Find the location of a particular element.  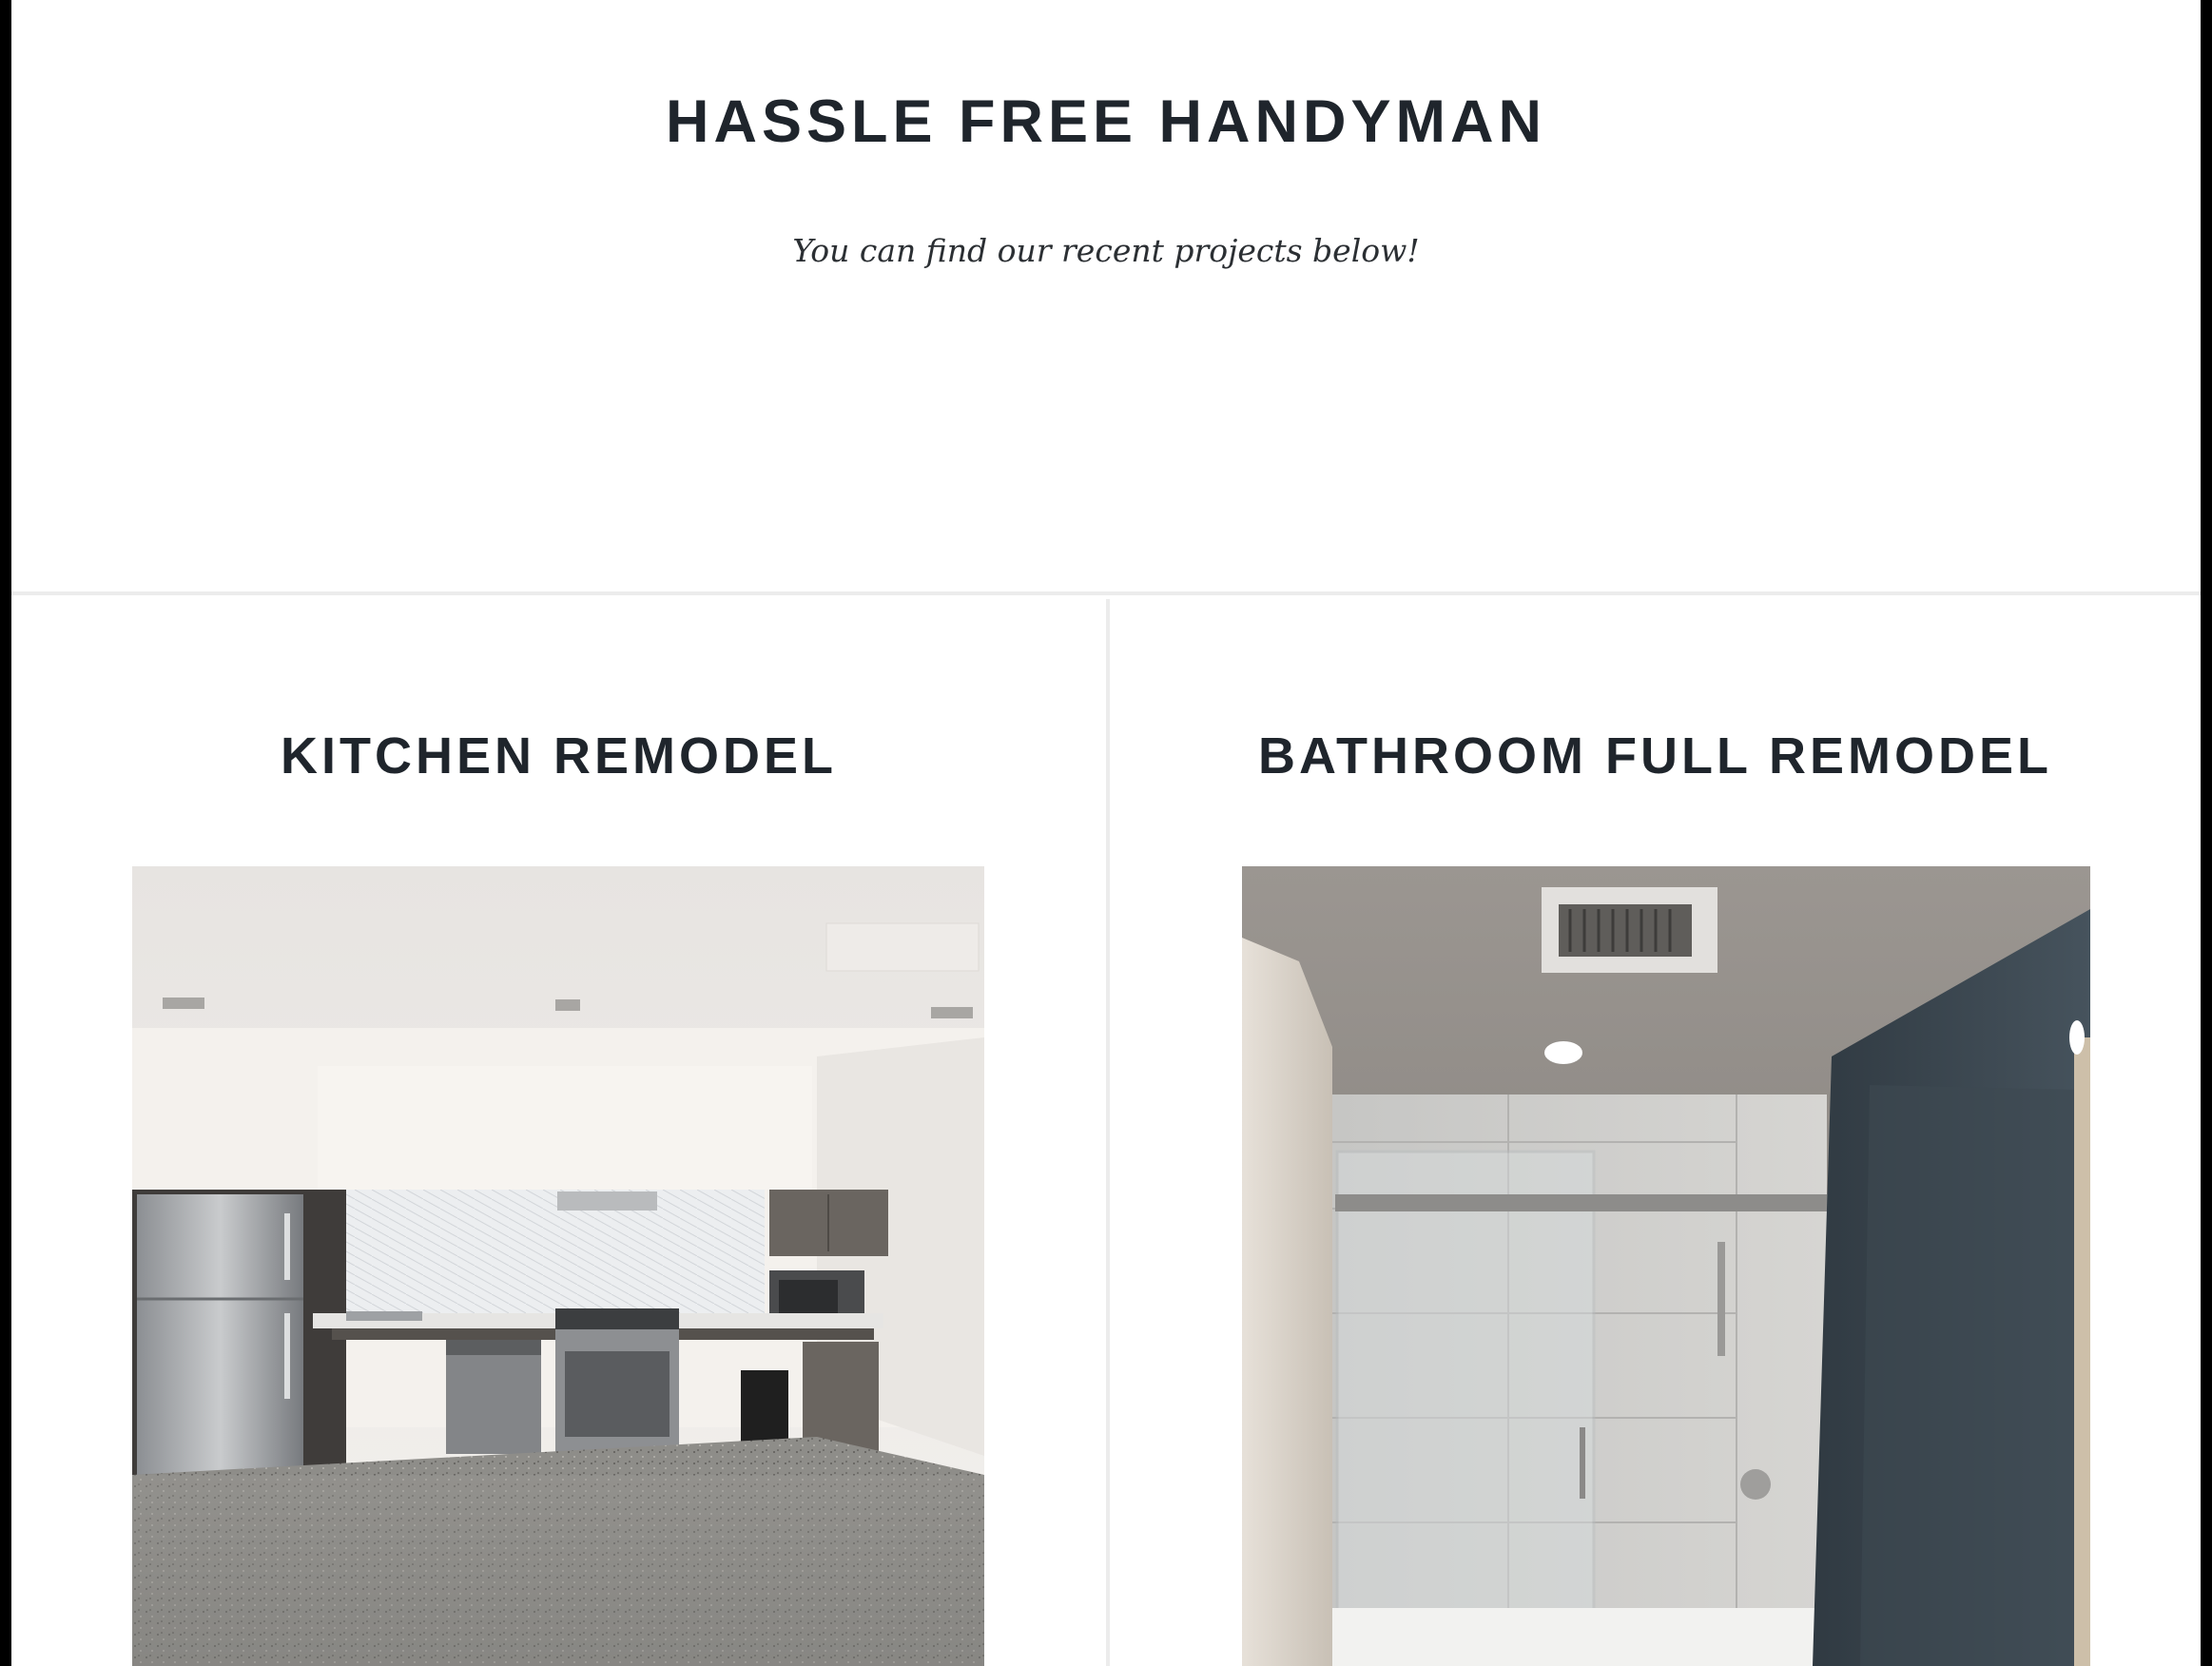

tagline: You can find our recent projects below! is located at coordinates (1106, 250).